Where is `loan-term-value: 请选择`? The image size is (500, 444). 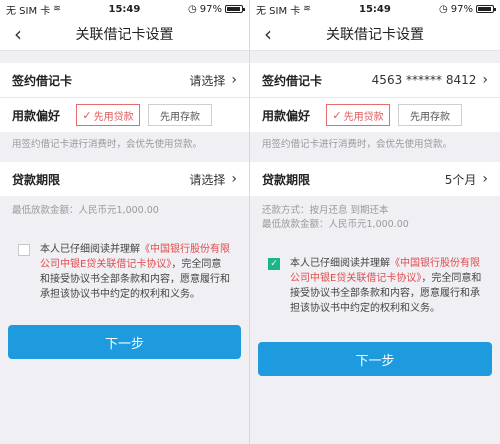 loan-term-value: 请选择 is located at coordinates (207, 179).